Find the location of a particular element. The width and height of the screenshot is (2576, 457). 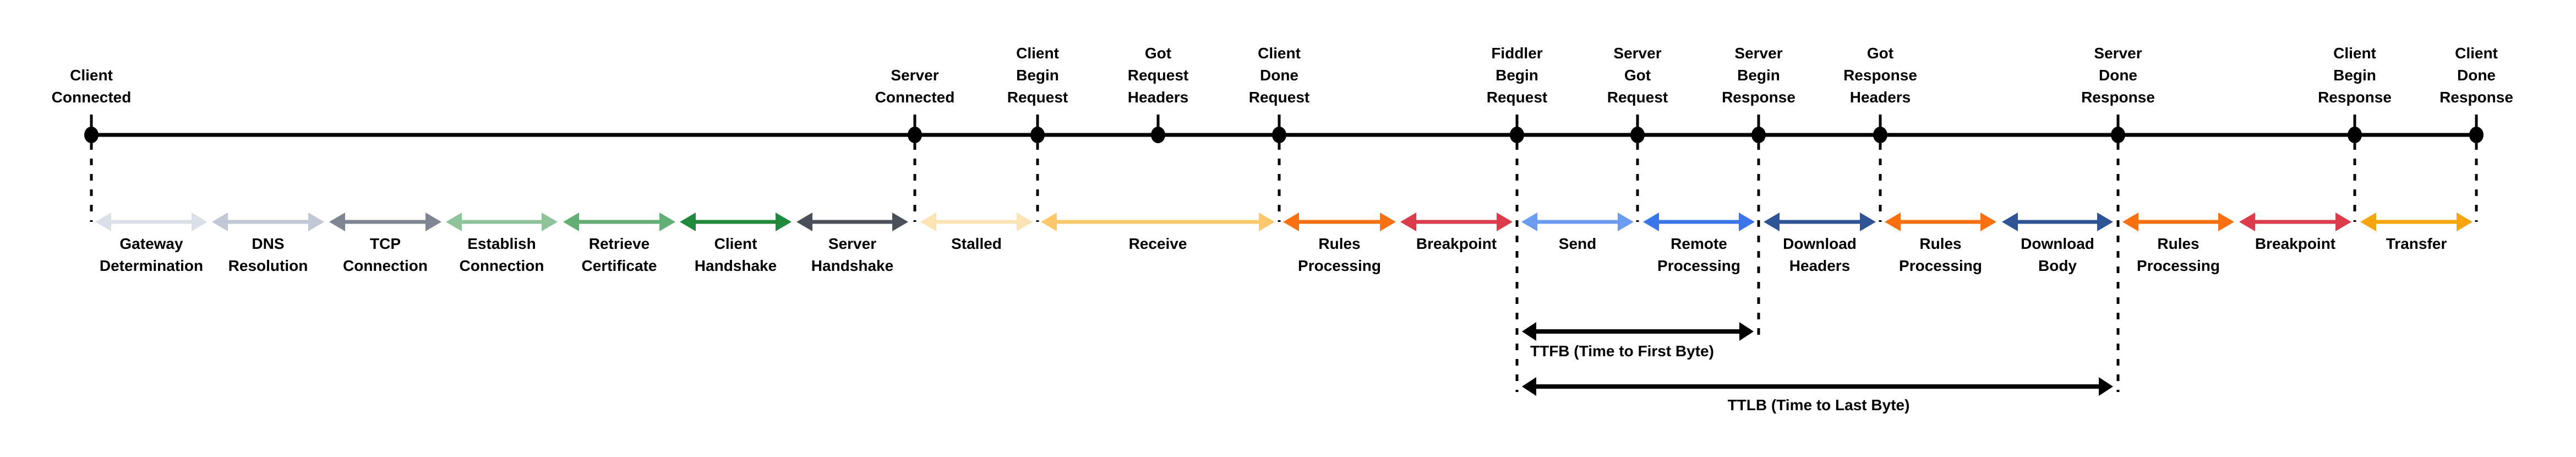

event-marker-server-connected is located at coordinates (915, 129).